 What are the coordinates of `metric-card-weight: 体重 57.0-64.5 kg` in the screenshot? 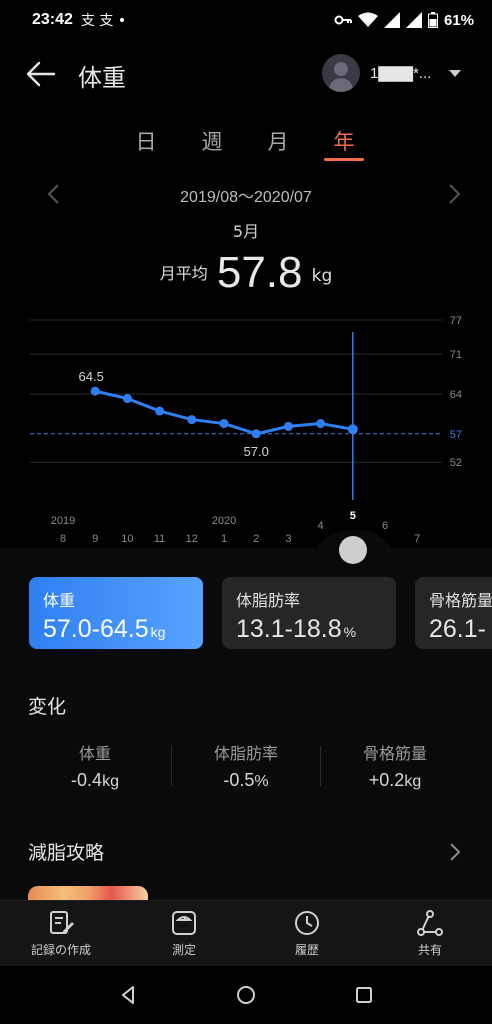 It's located at (116, 613).